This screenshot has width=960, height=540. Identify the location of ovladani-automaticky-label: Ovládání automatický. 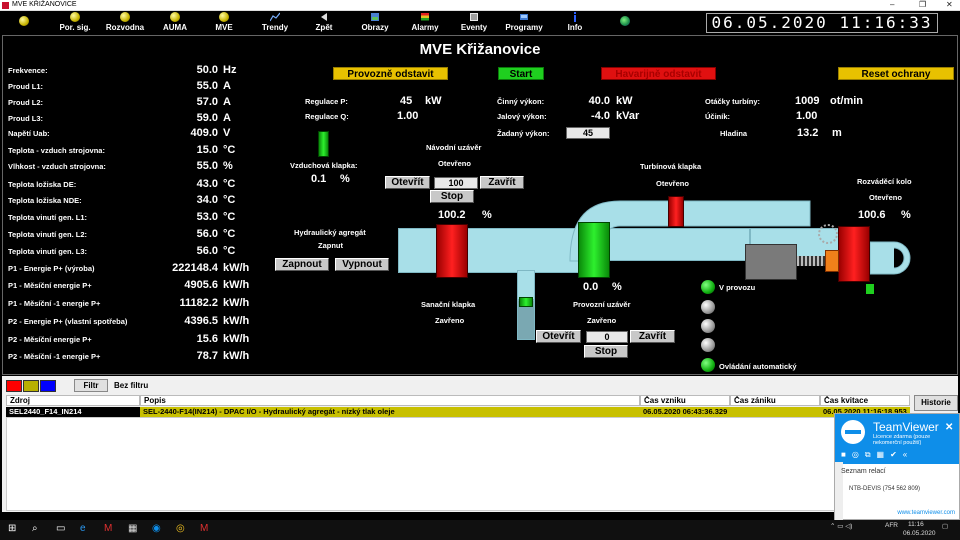
(758, 366).